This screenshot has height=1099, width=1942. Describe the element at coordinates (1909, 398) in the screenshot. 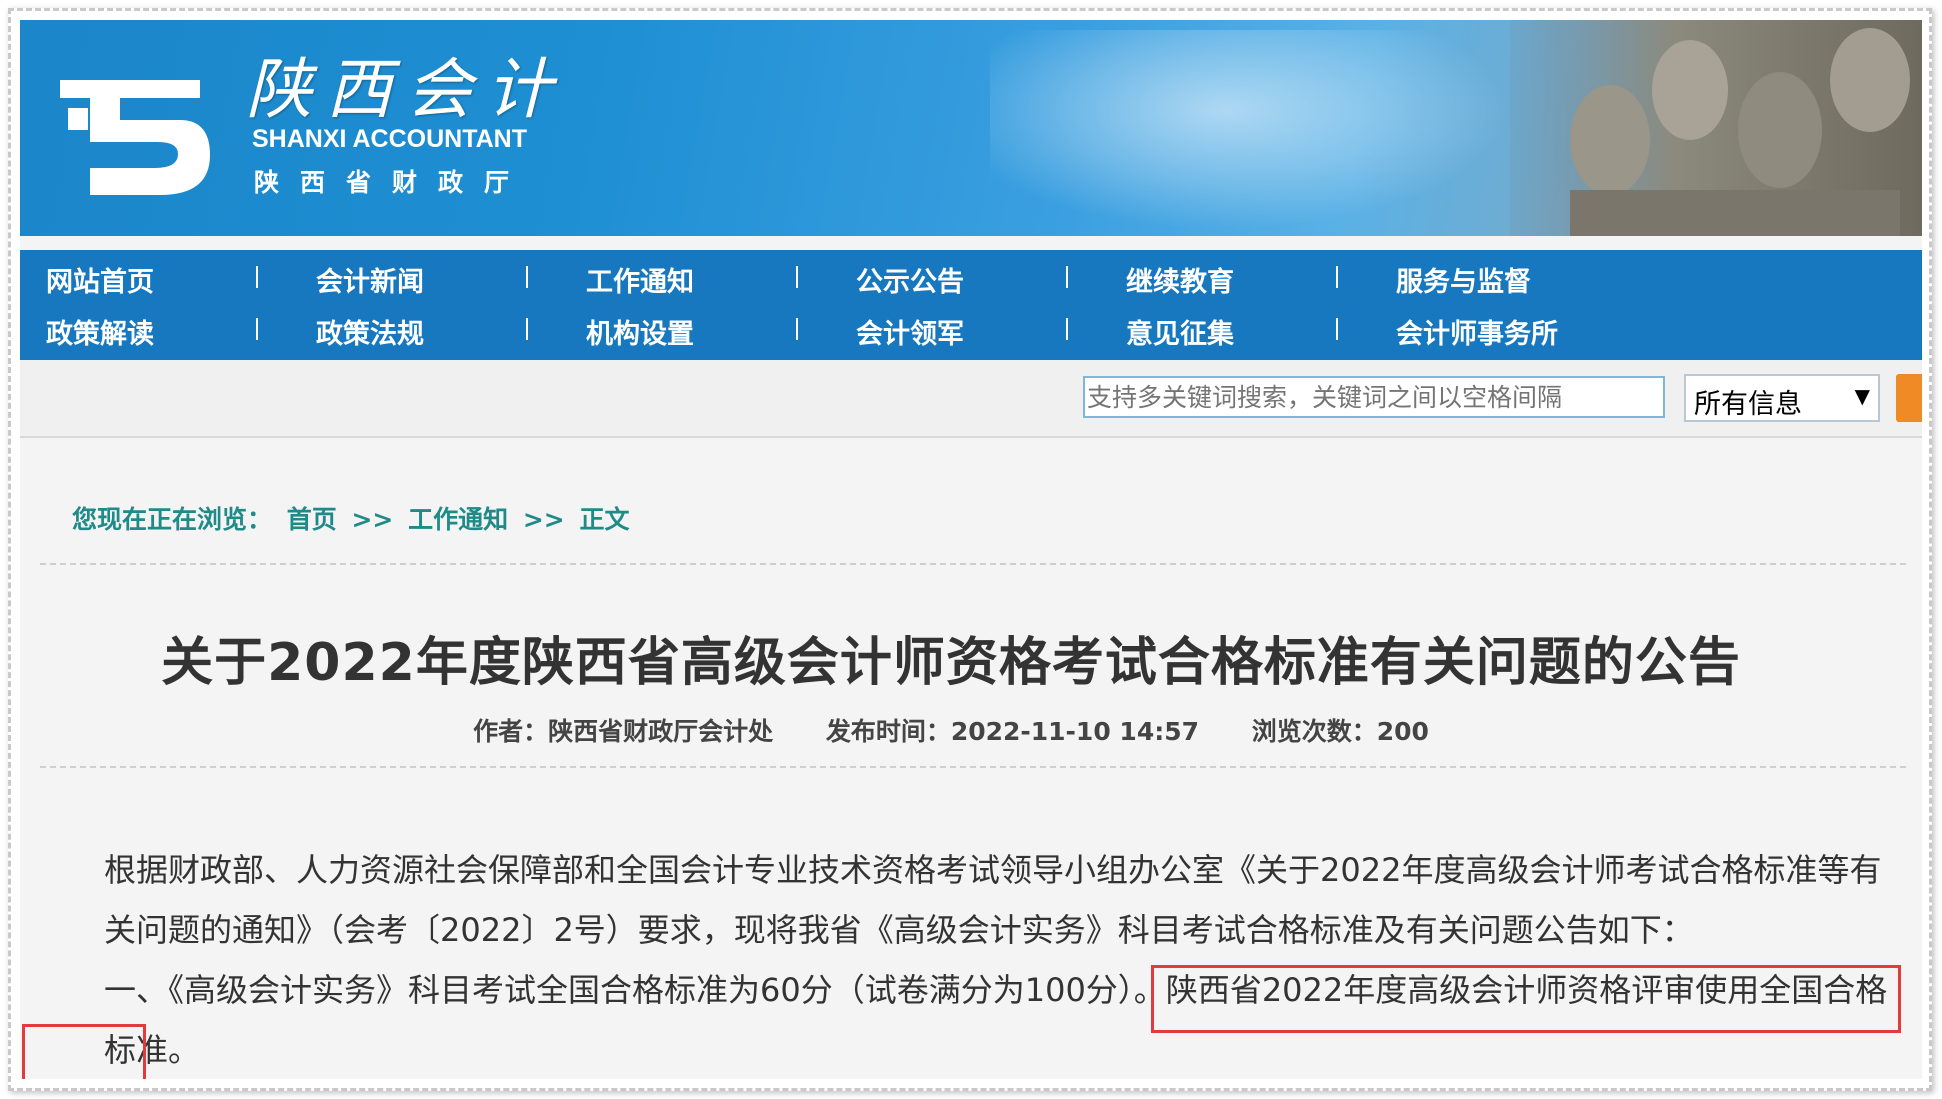

I see `search-button` at that location.